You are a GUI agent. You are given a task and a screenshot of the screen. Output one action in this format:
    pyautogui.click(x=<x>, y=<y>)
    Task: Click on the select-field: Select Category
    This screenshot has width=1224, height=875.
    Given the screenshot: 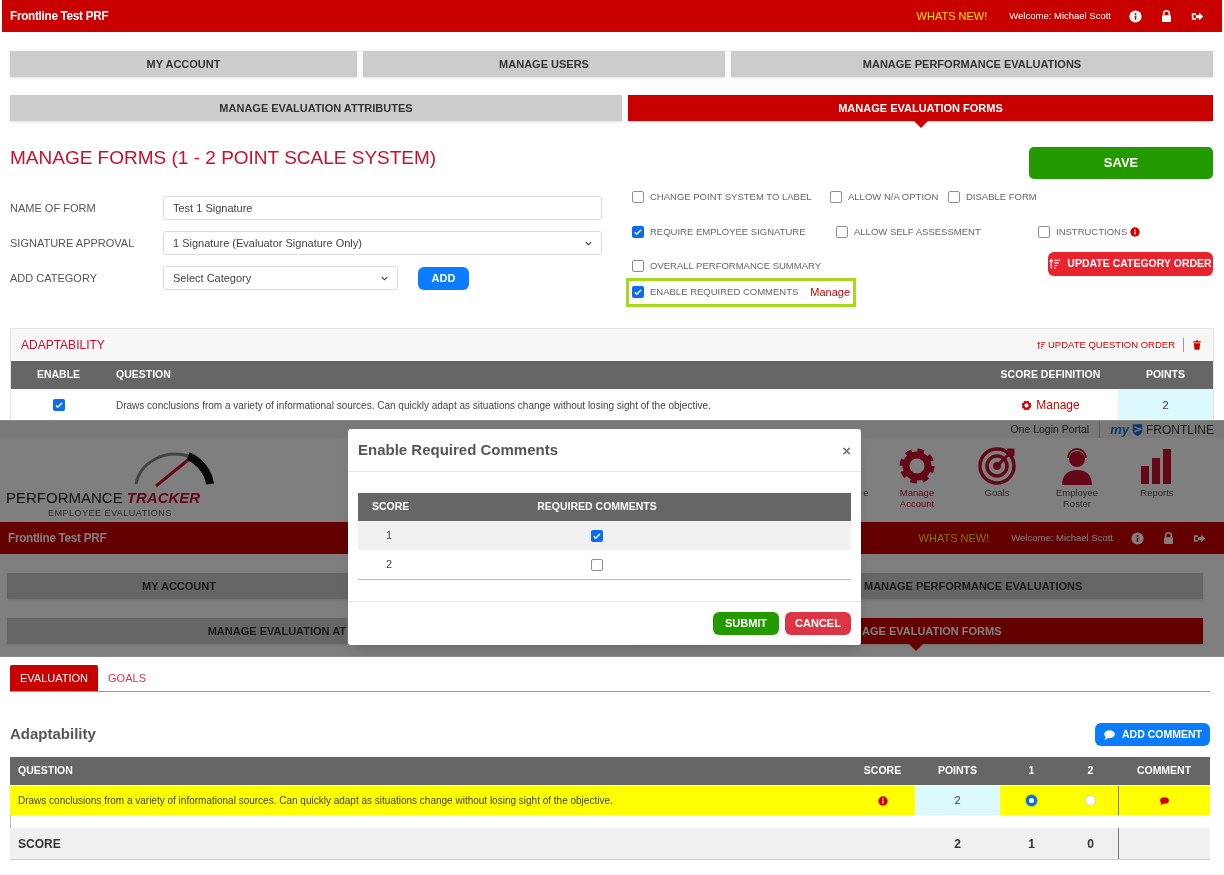 What is the action you would take?
    pyautogui.click(x=280, y=278)
    